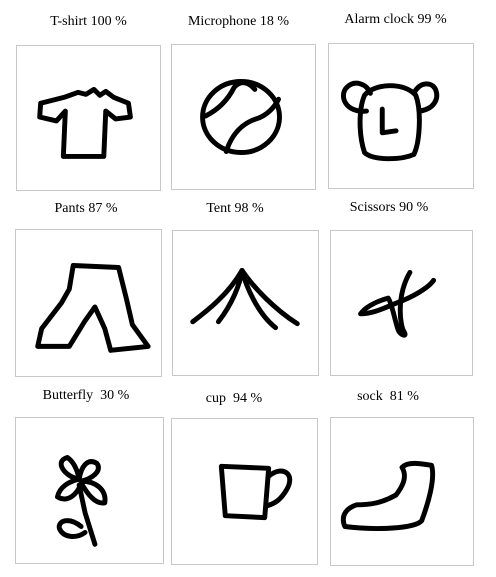  I want to click on pants-doodle-icon, so click(93, 308).